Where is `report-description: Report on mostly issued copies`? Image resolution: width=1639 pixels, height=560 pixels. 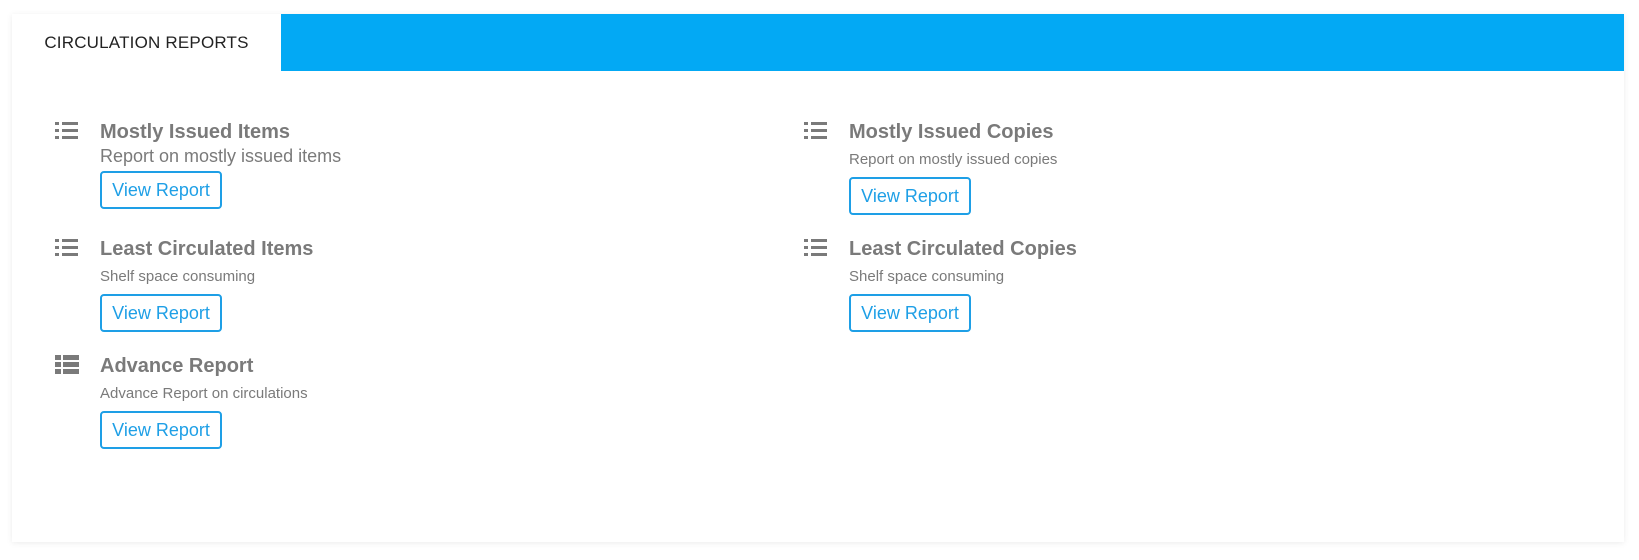 report-description: Report on mostly issued copies is located at coordinates (953, 159).